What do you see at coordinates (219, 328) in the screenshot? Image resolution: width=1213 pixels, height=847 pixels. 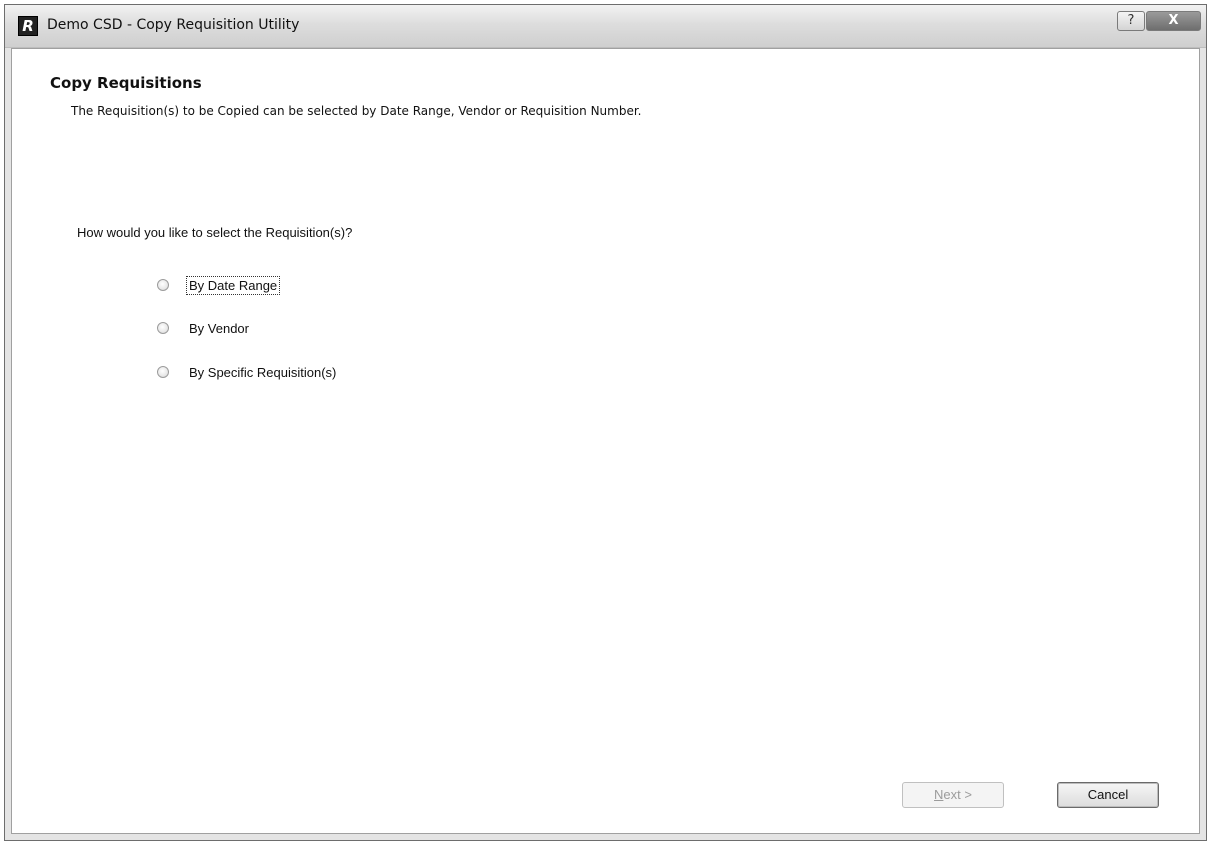 I see `radio-label-vendor: By Vendor` at bounding box center [219, 328].